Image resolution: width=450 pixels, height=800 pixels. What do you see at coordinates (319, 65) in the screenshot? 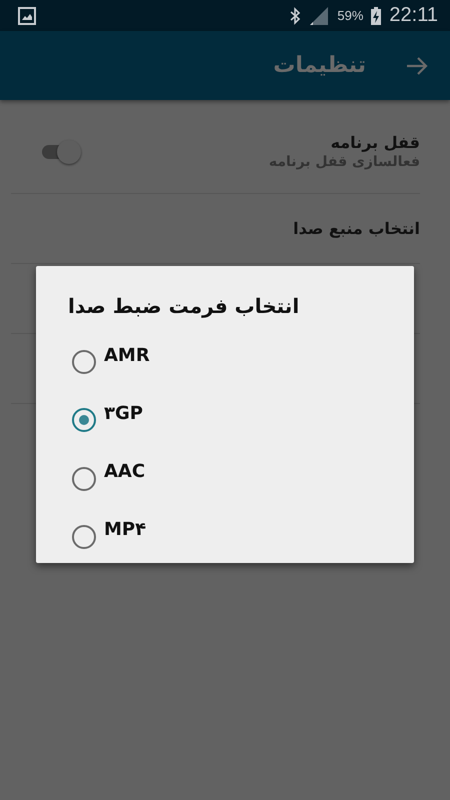
I see `screen-title: تنظیمات` at bounding box center [319, 65].